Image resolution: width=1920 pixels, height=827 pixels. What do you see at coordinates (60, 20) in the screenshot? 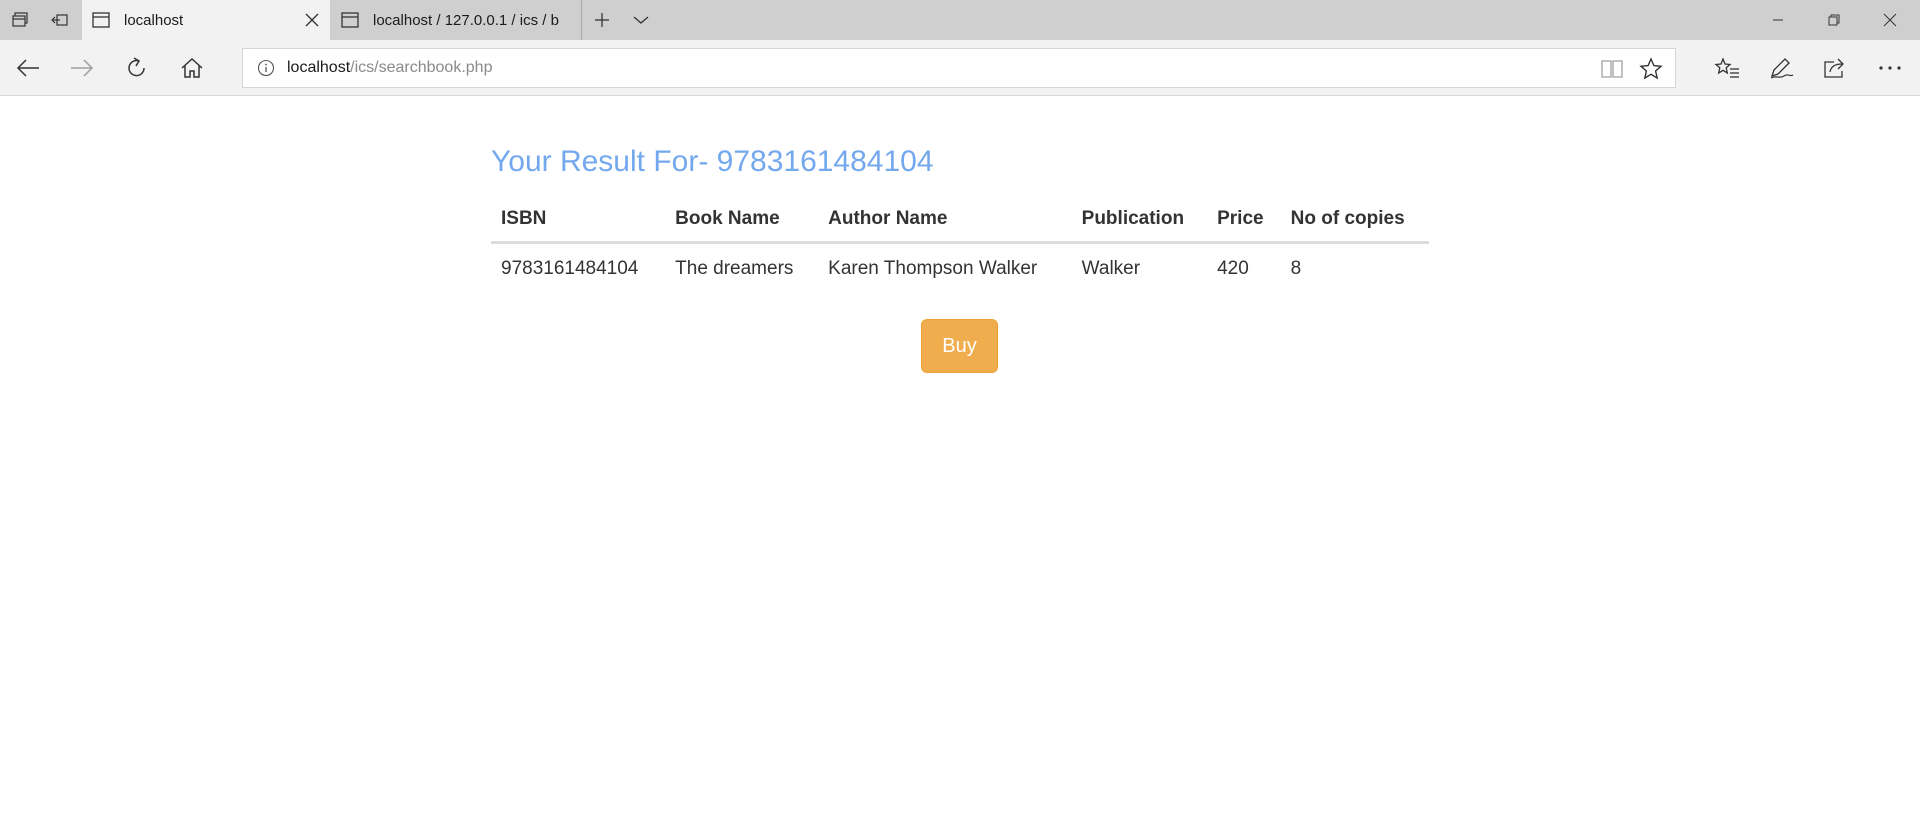
I see `set-tabs-aside-icon` at bounding box center [60, 20].